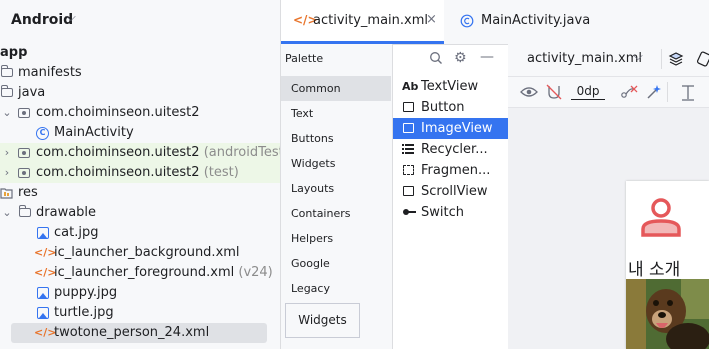  I want to click on palette-item-label: Button, so click(443, 107).